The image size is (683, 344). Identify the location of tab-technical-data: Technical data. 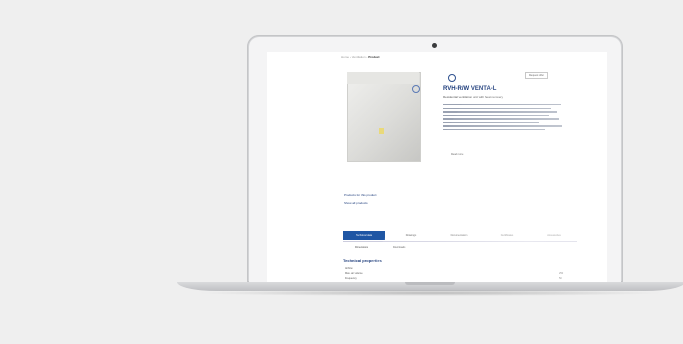
(364, 235).